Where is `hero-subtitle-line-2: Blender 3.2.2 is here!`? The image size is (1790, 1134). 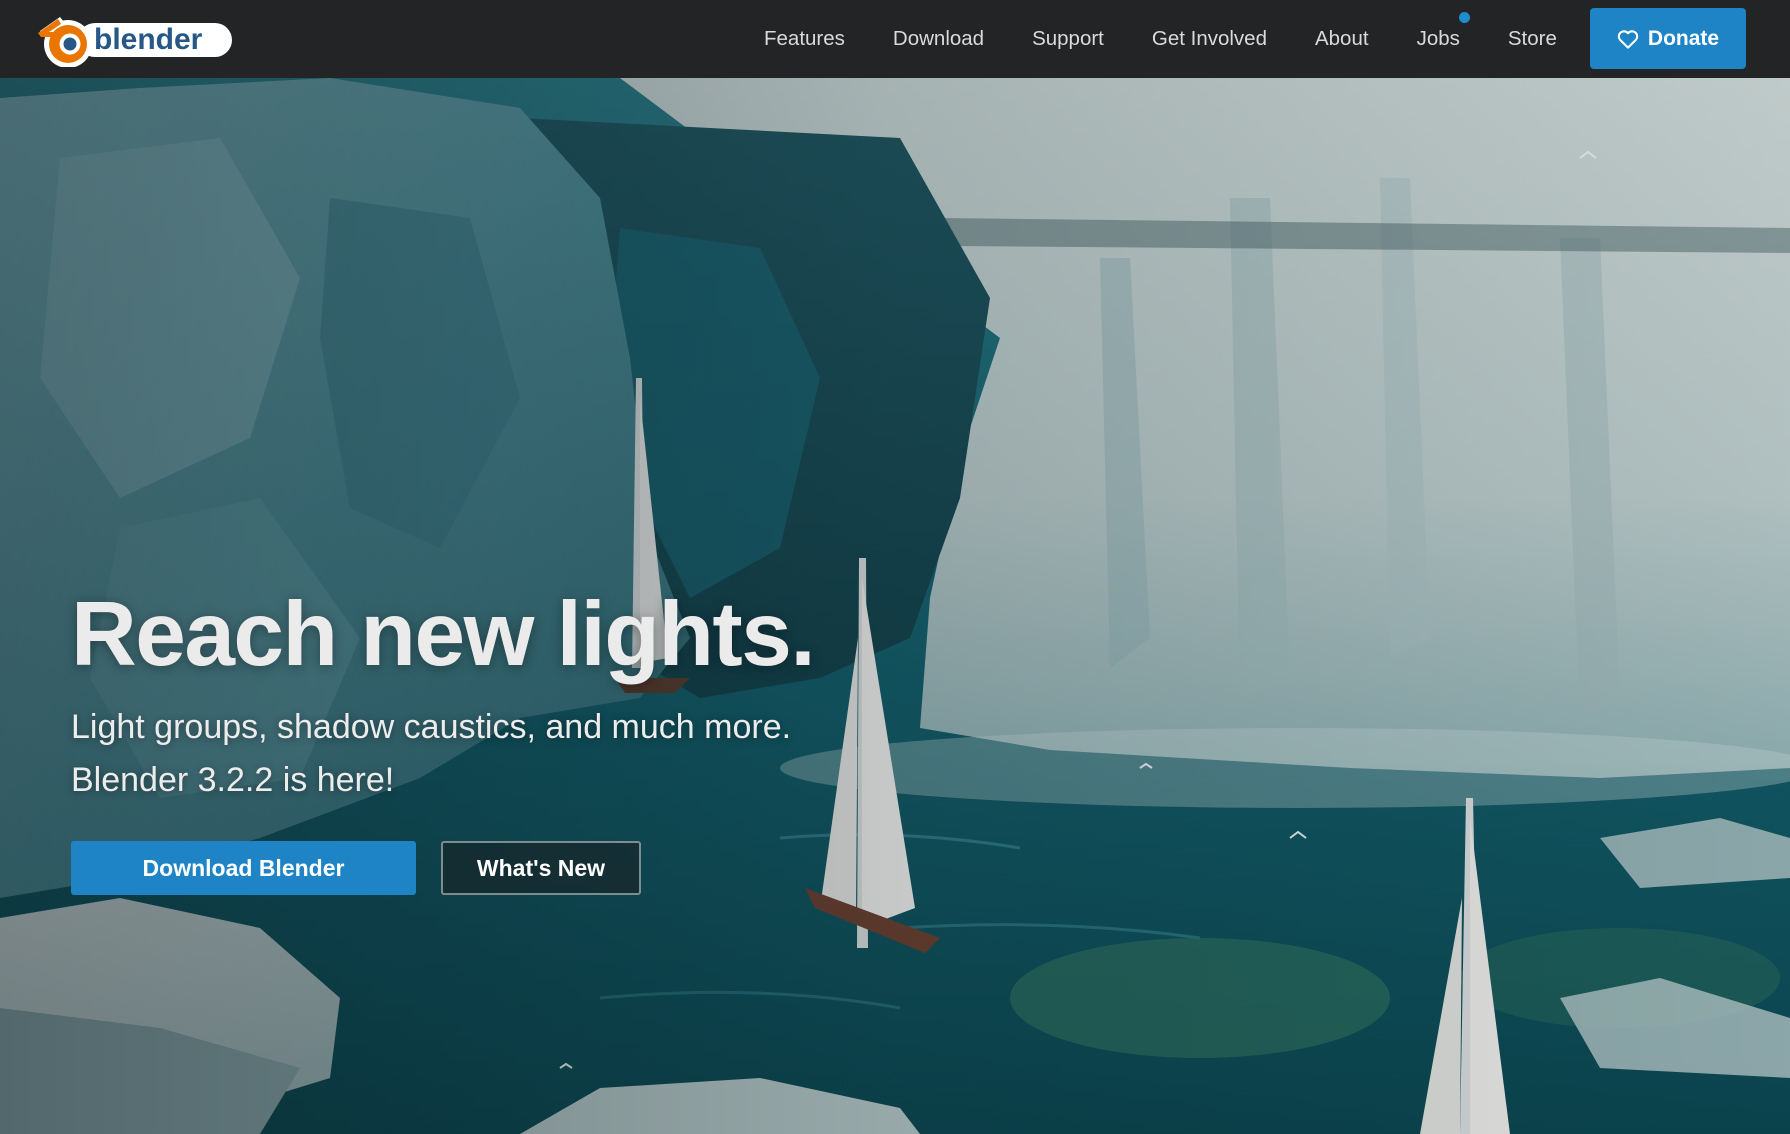
hero-subtitle-line-2: Blender 3.2.2 is here! is located at coordinates (233, 780).